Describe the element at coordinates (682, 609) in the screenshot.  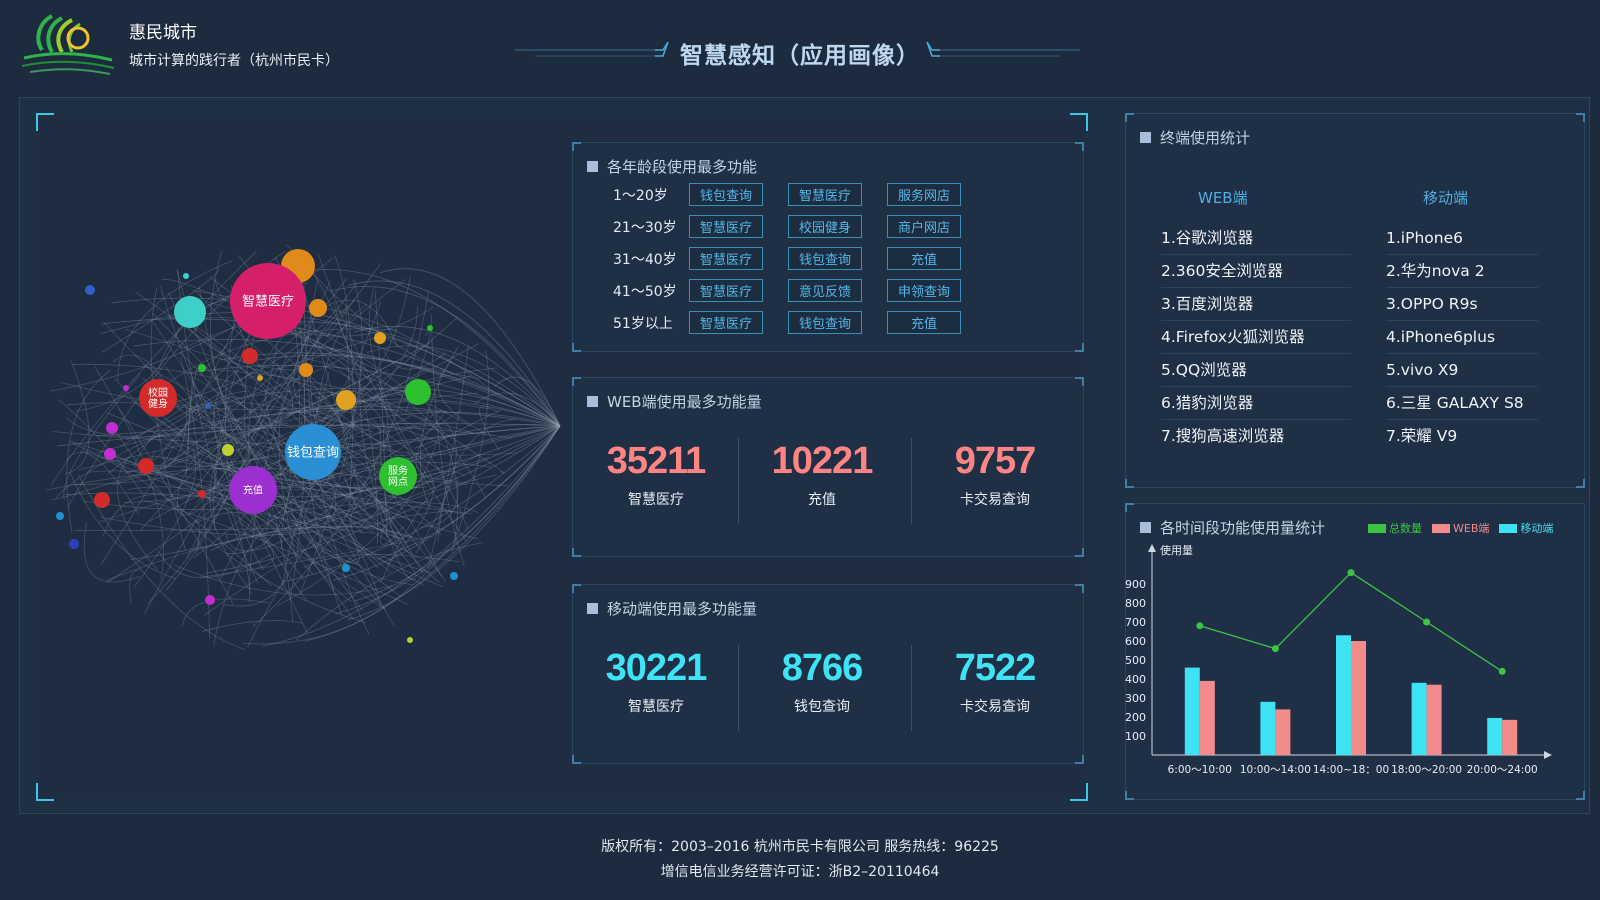
I see `panel-title: 移动端使用最多功能量` at that location.